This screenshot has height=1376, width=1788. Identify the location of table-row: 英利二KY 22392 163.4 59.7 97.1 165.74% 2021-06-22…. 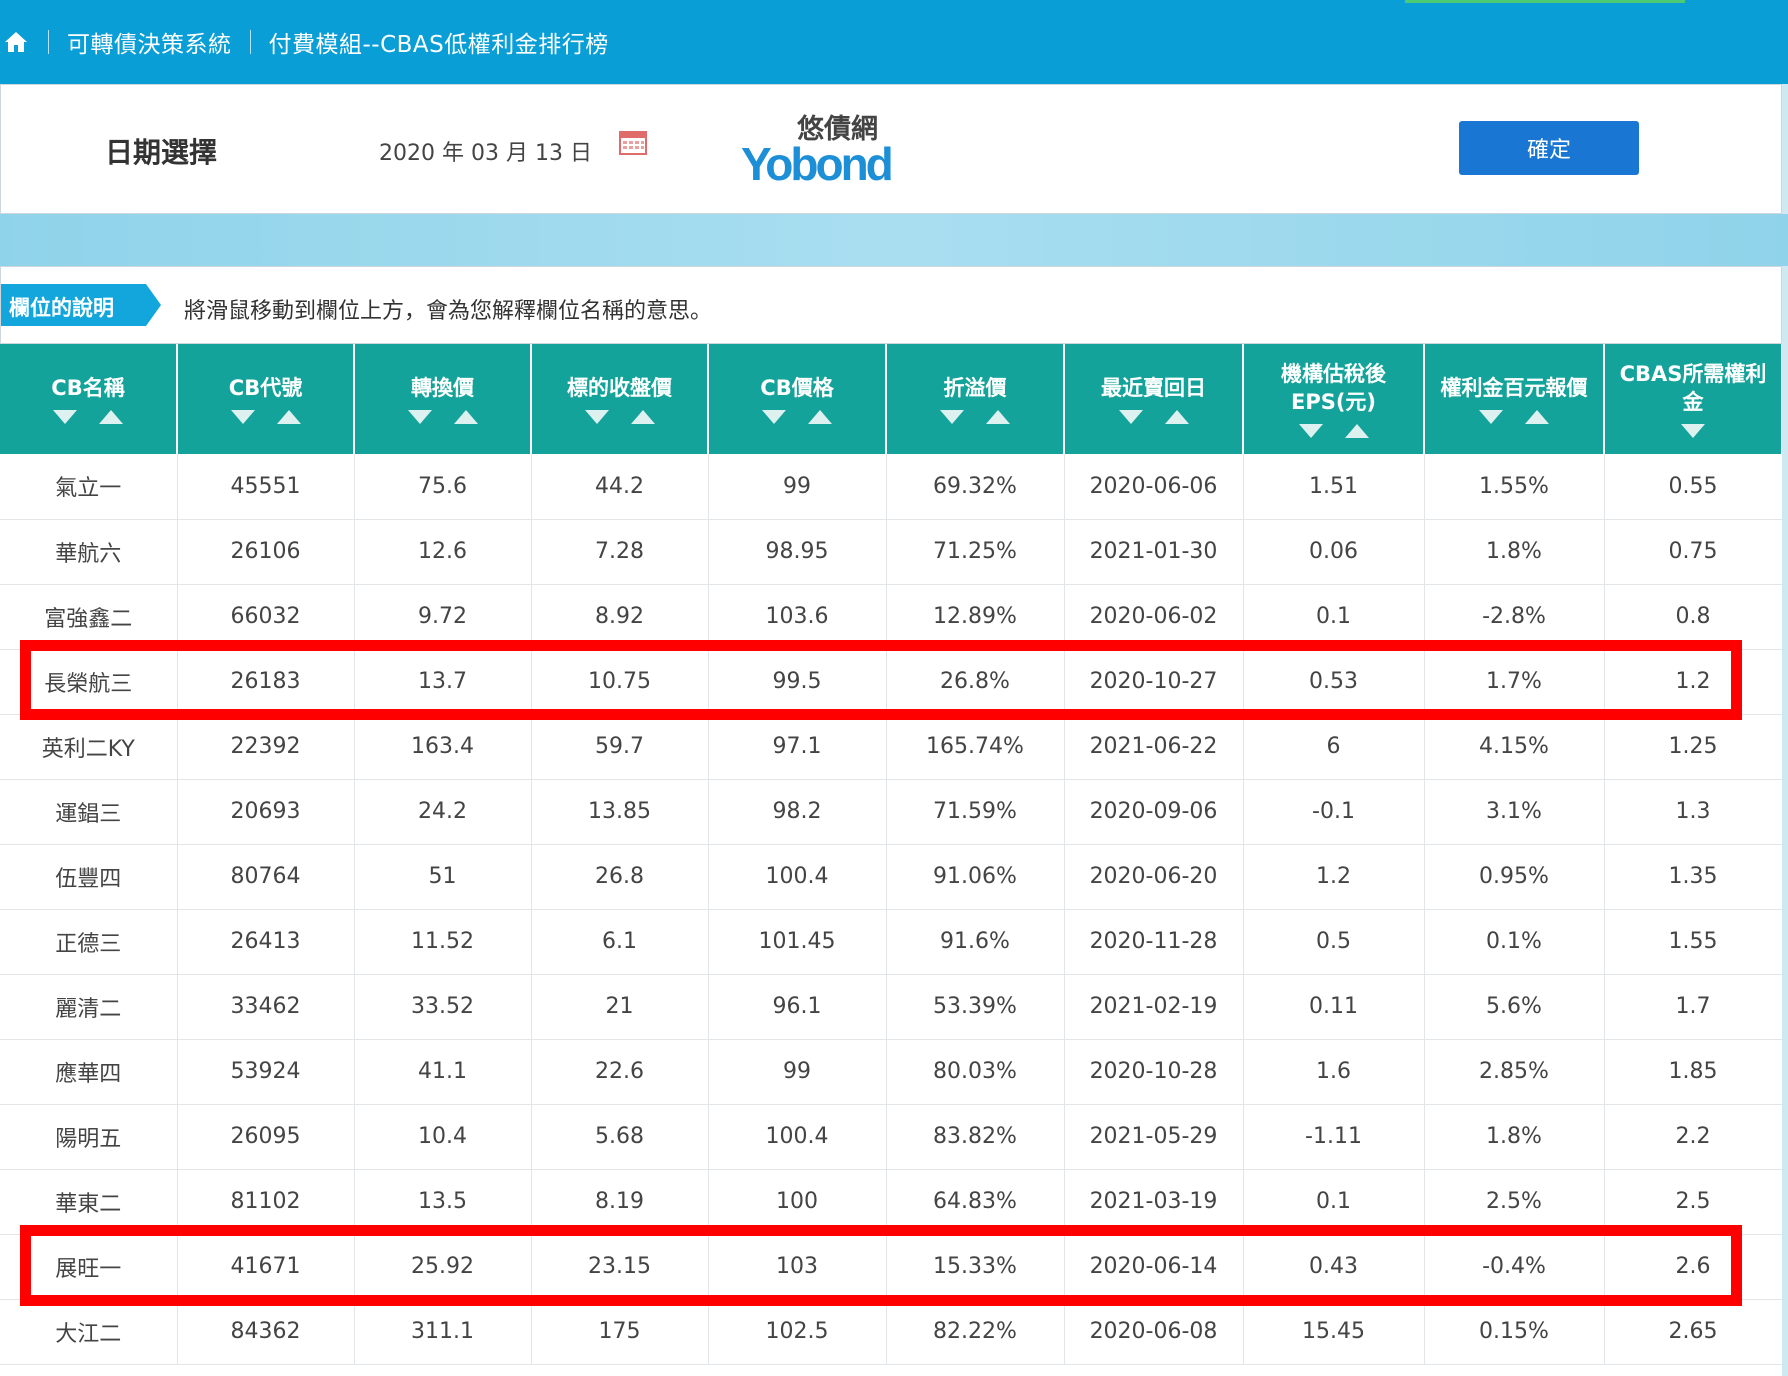
(891, 747).